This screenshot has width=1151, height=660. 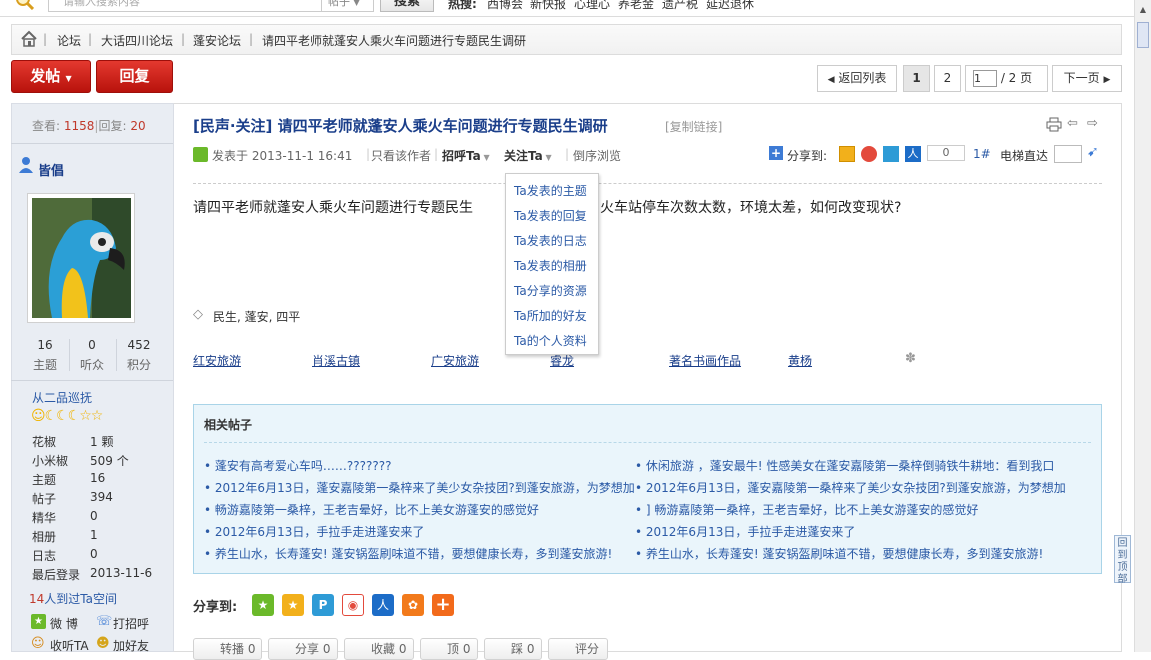 I want to click on recommend-link: 著名书画作品, so click(x=705, y=360).